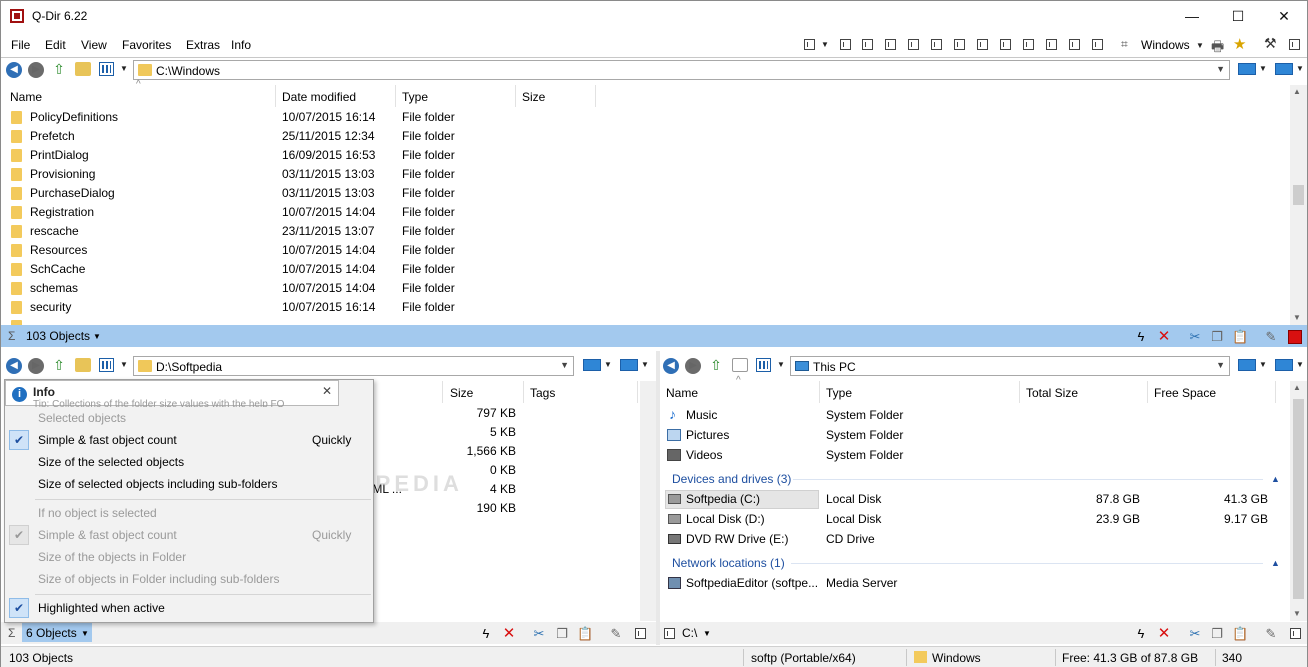 The image size is (1308, 667). Describe the element at coordinates (1141, 634) in the screenshot. I see `lightning-icon: ϟ` at that location.